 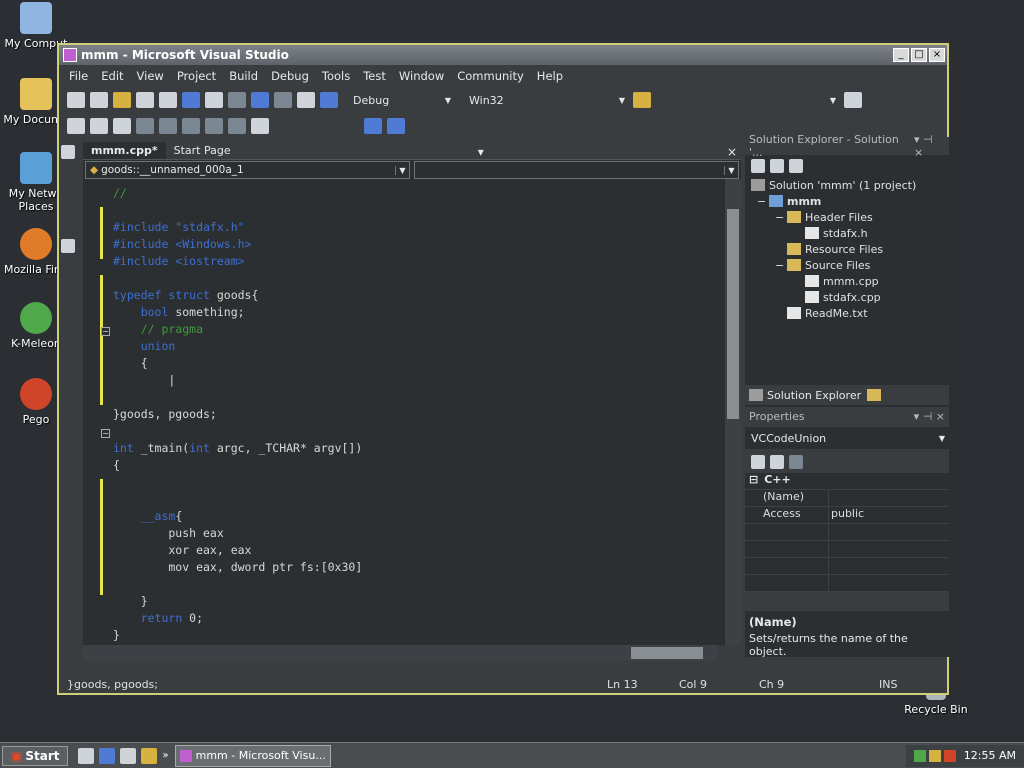 What do you see at coordinates (214, 126) in the screenshot?
I see `comment-out-icon` at bounding box center [214, 126].